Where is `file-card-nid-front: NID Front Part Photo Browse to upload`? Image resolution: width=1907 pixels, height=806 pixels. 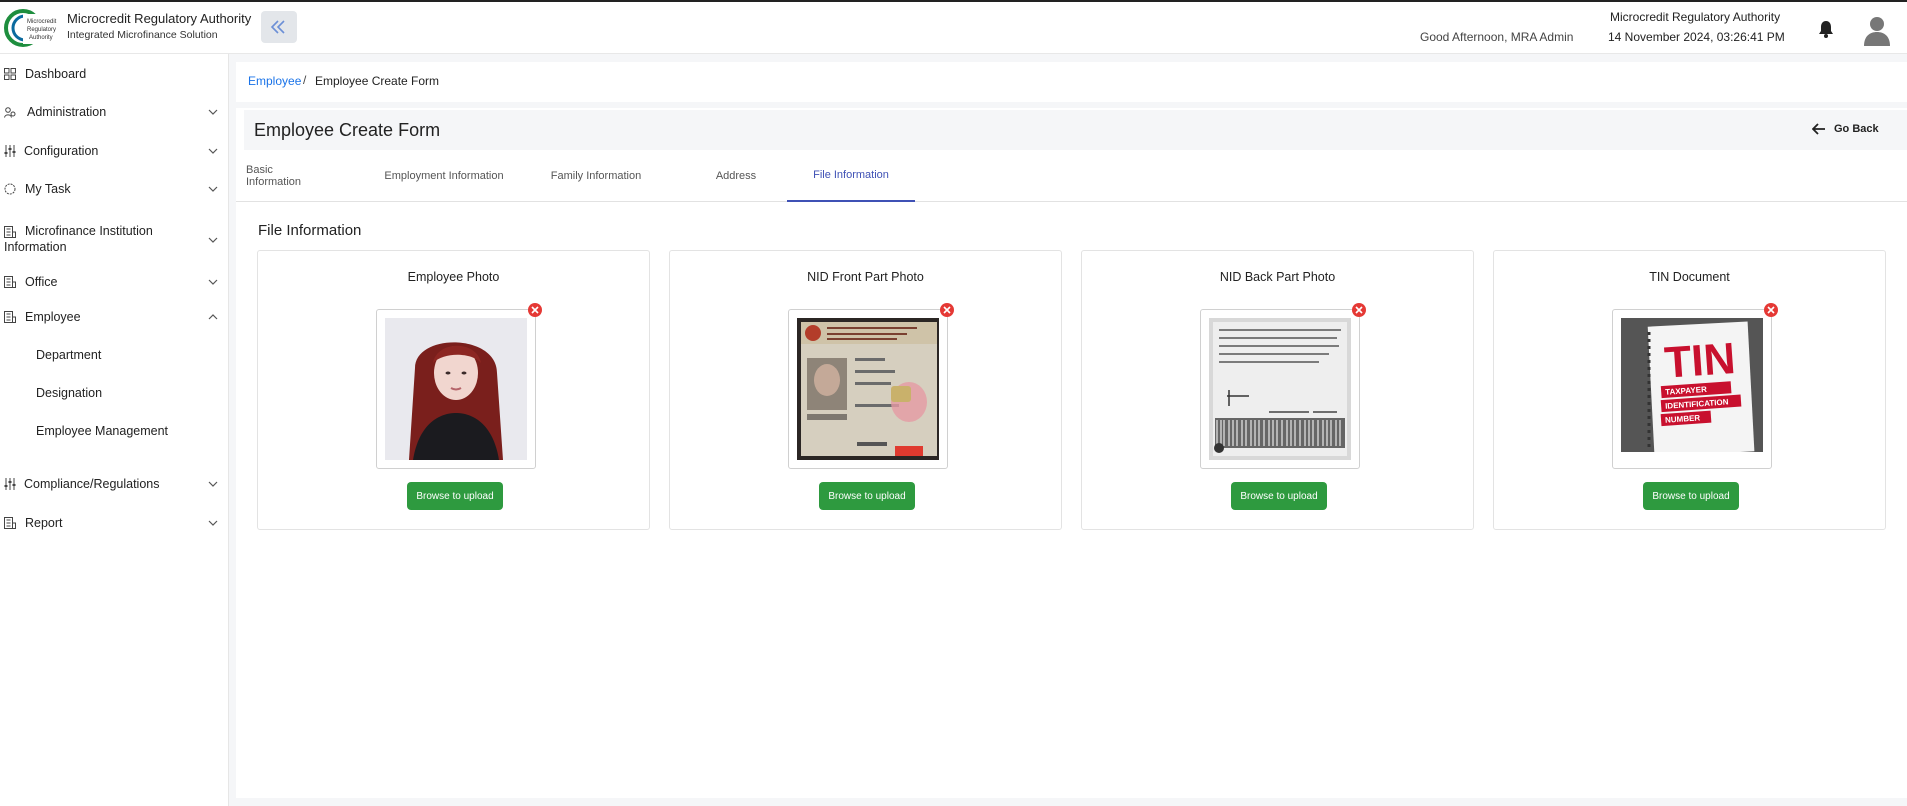
file-card-nid-front: NID Front Part Photo Browse to upload is located at coordinates (865, 390).